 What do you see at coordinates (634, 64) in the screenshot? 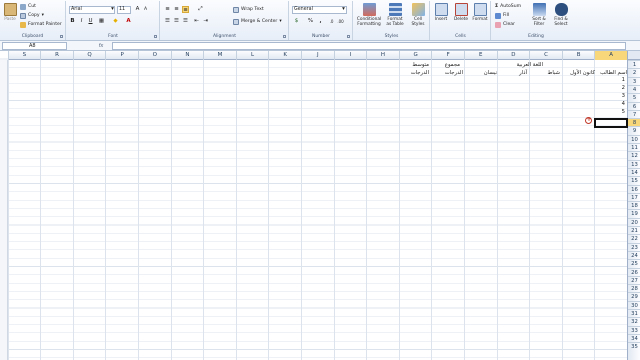
I see `row-header-1: 1` at bounding box center [634, 64].